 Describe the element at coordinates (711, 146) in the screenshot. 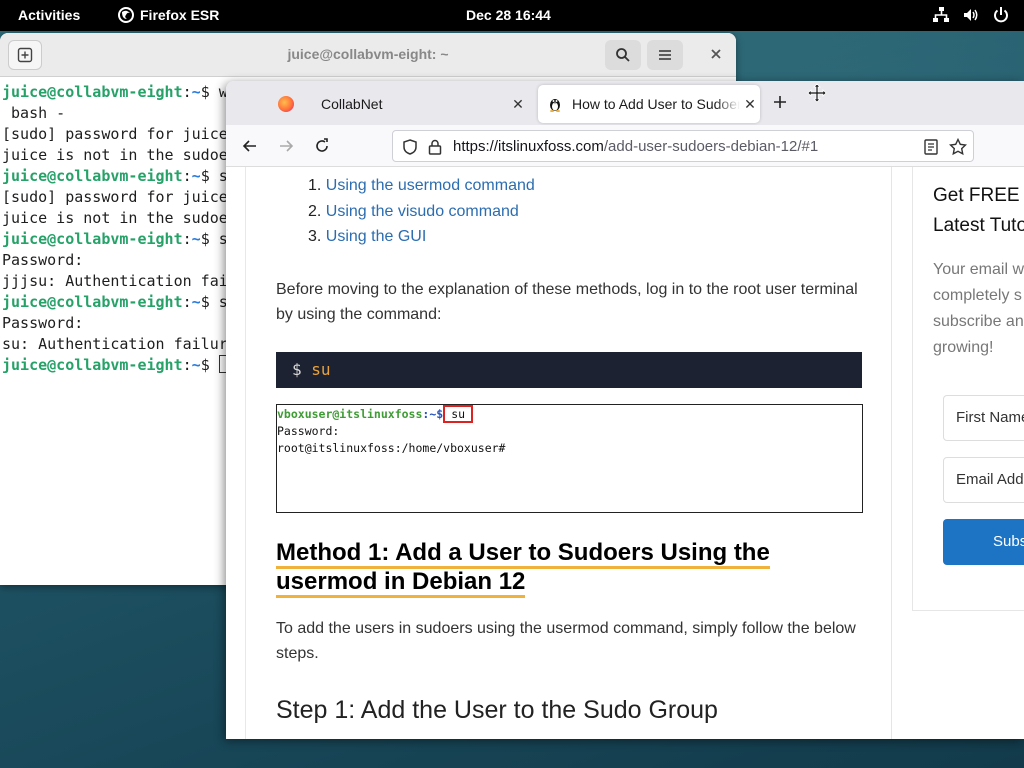

I see `url-path: /add-user-sudoers-debian-12/#1` at that location.